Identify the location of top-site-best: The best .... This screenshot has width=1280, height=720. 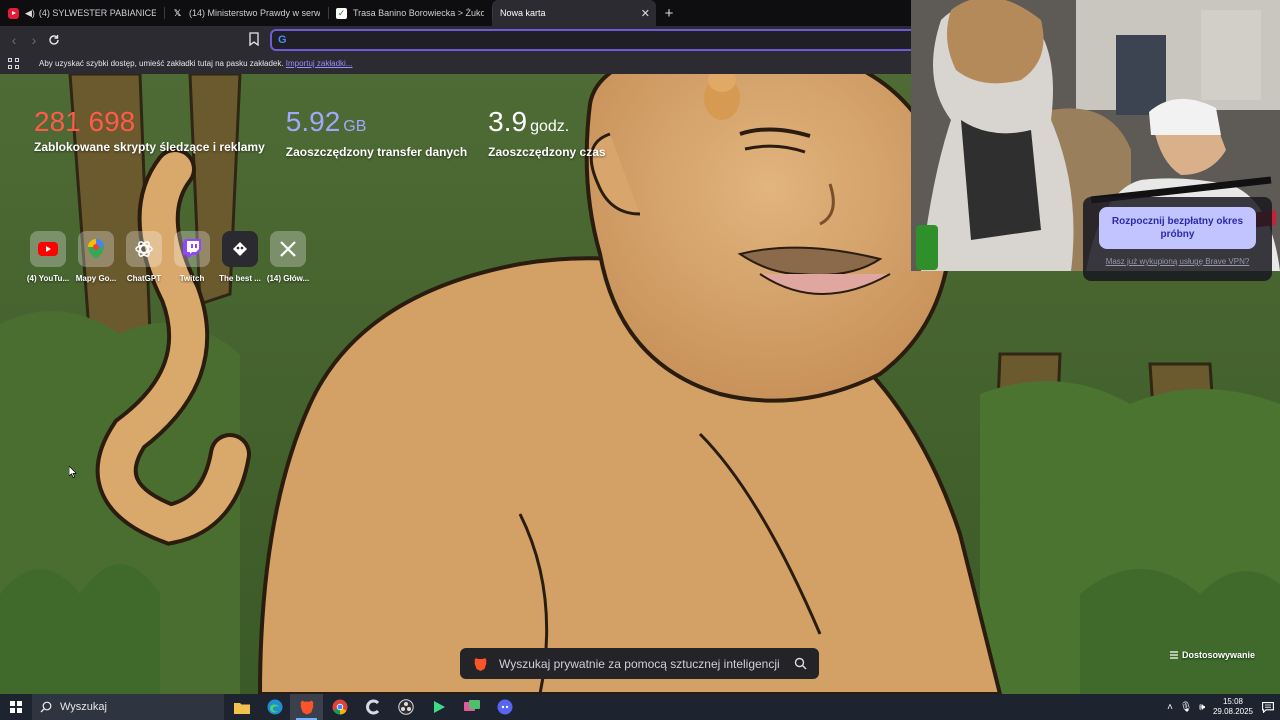
(240, 257).